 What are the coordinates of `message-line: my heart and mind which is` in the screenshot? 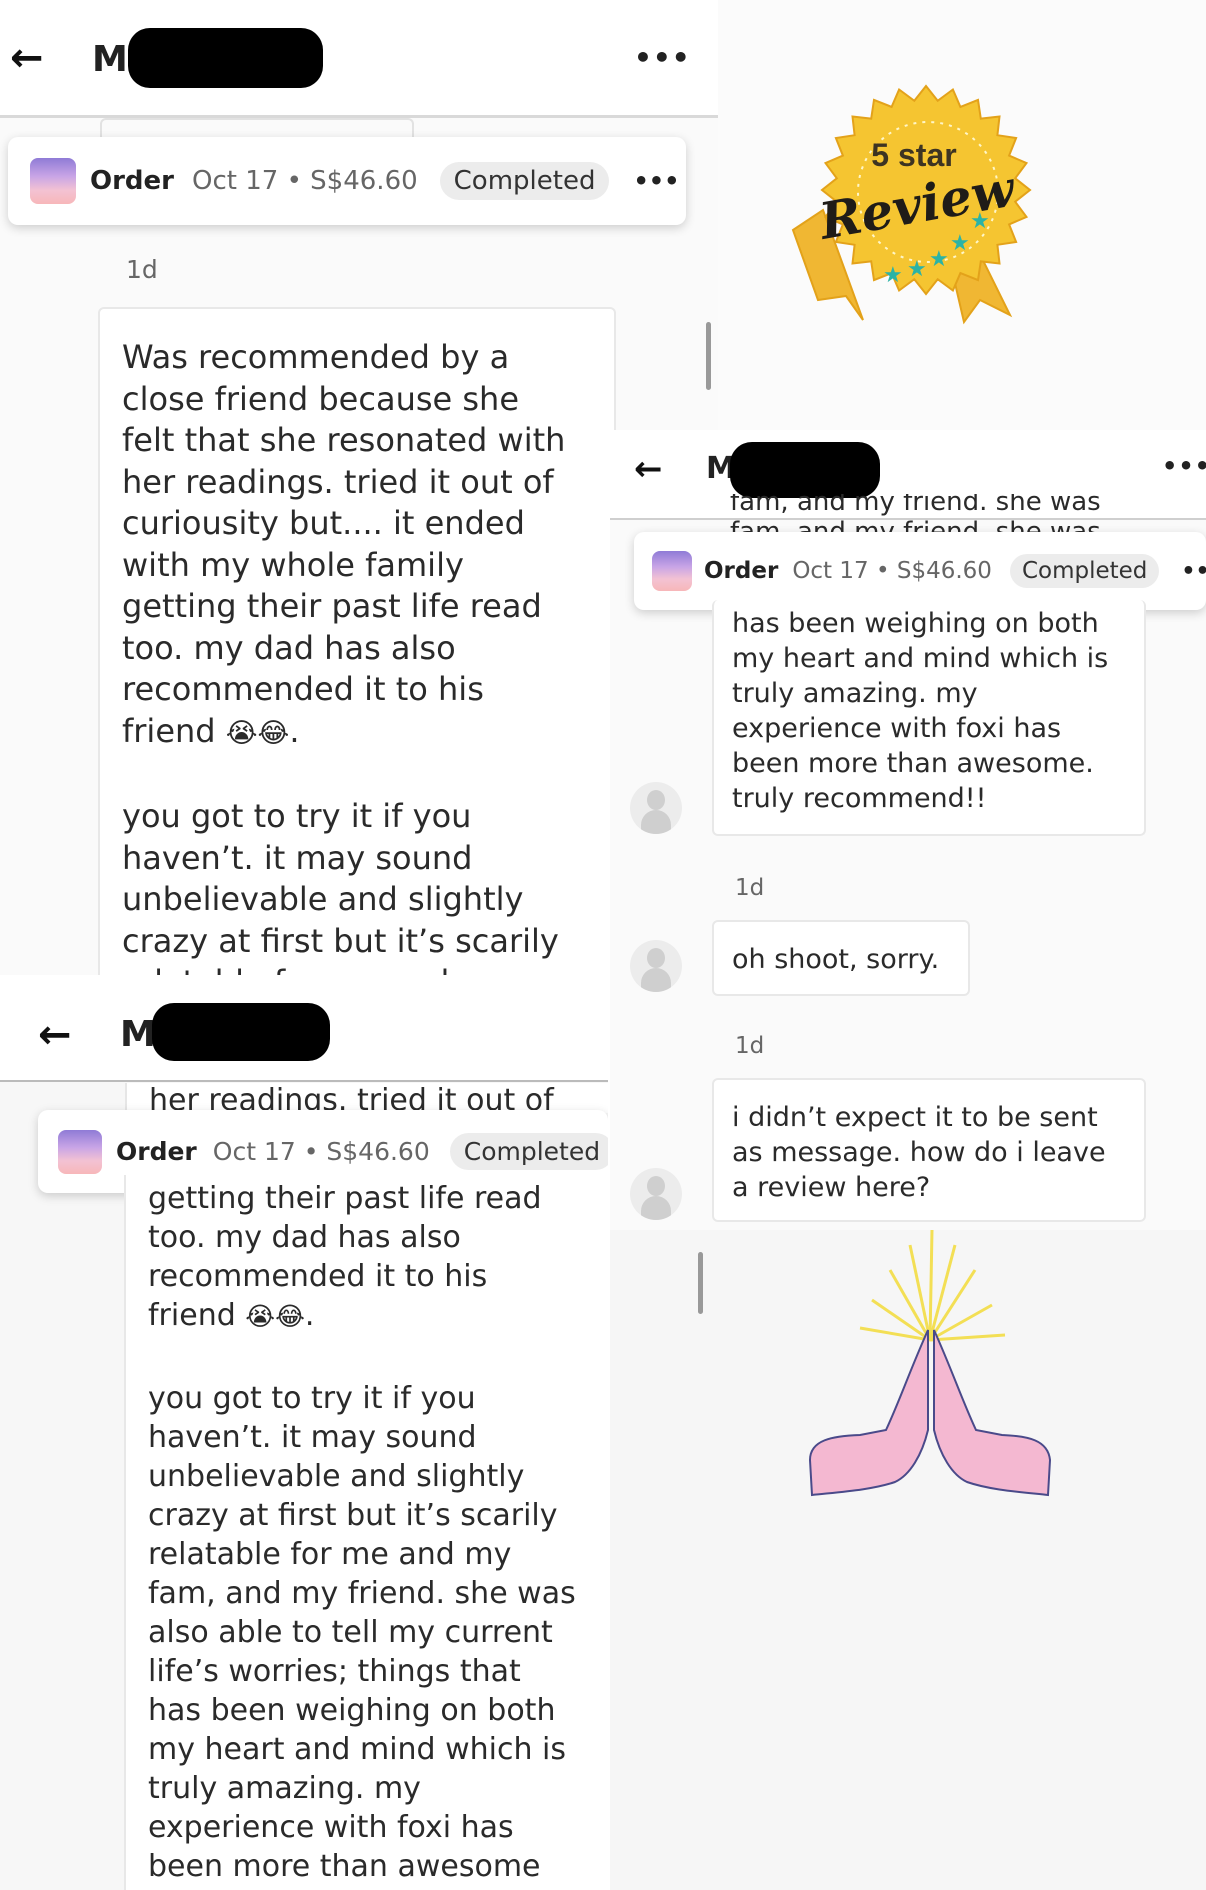 It's located at (920, 658).